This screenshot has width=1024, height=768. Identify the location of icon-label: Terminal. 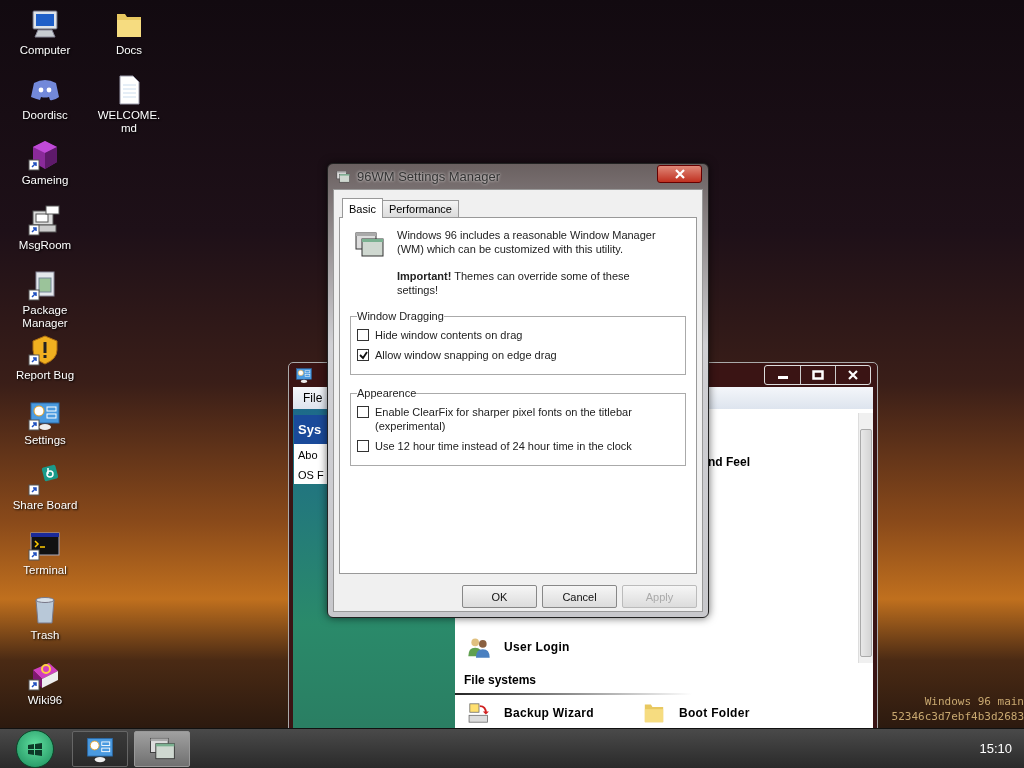
(45, 570).